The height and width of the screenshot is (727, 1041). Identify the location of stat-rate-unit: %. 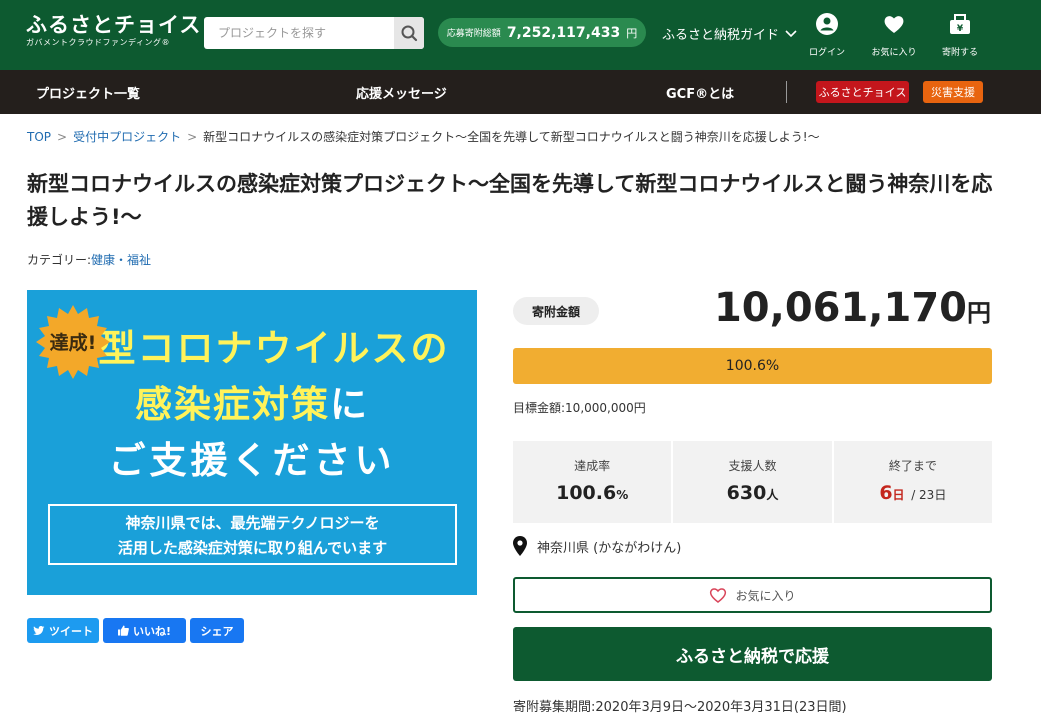
(622, 495).